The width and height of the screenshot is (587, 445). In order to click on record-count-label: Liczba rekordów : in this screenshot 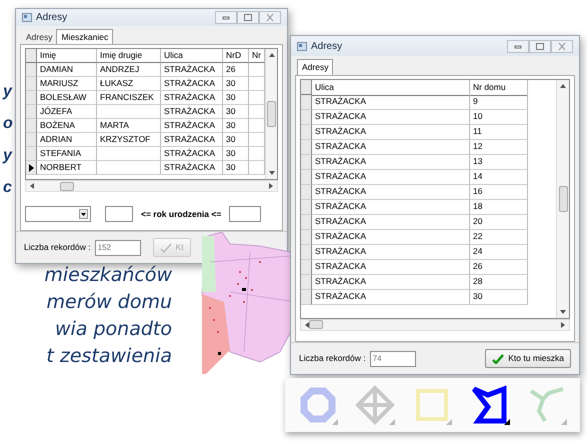, I will do `click(57, 247)`.